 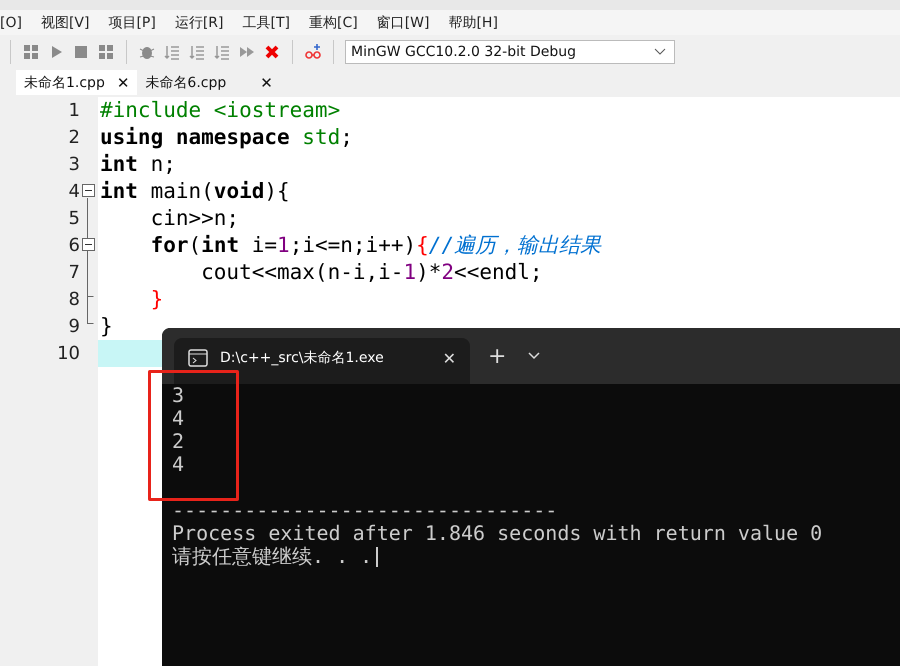 What do you see at coordinates (498, 533) in the screenshot?
I see `status-line: Process exited after 1.846 seconds with return value 0` at bounding box center [498, 533].